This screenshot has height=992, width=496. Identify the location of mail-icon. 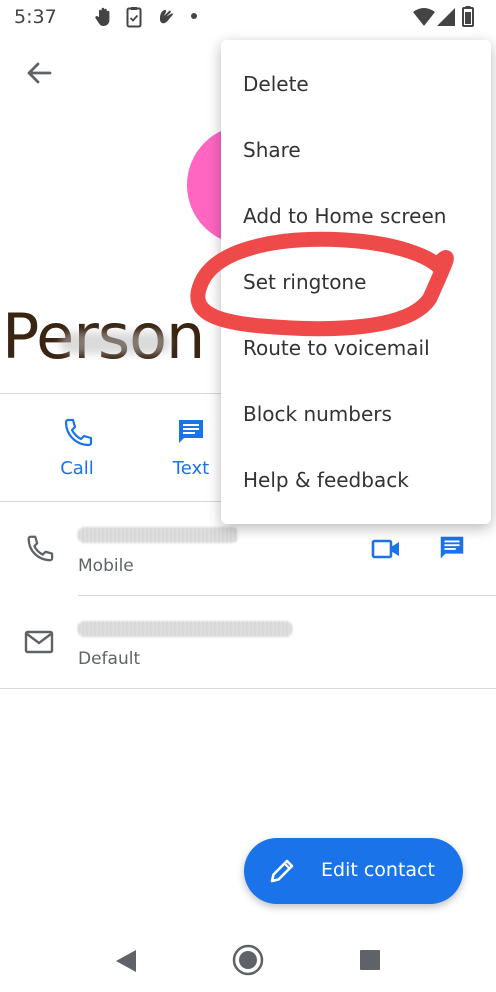
(39, 642).